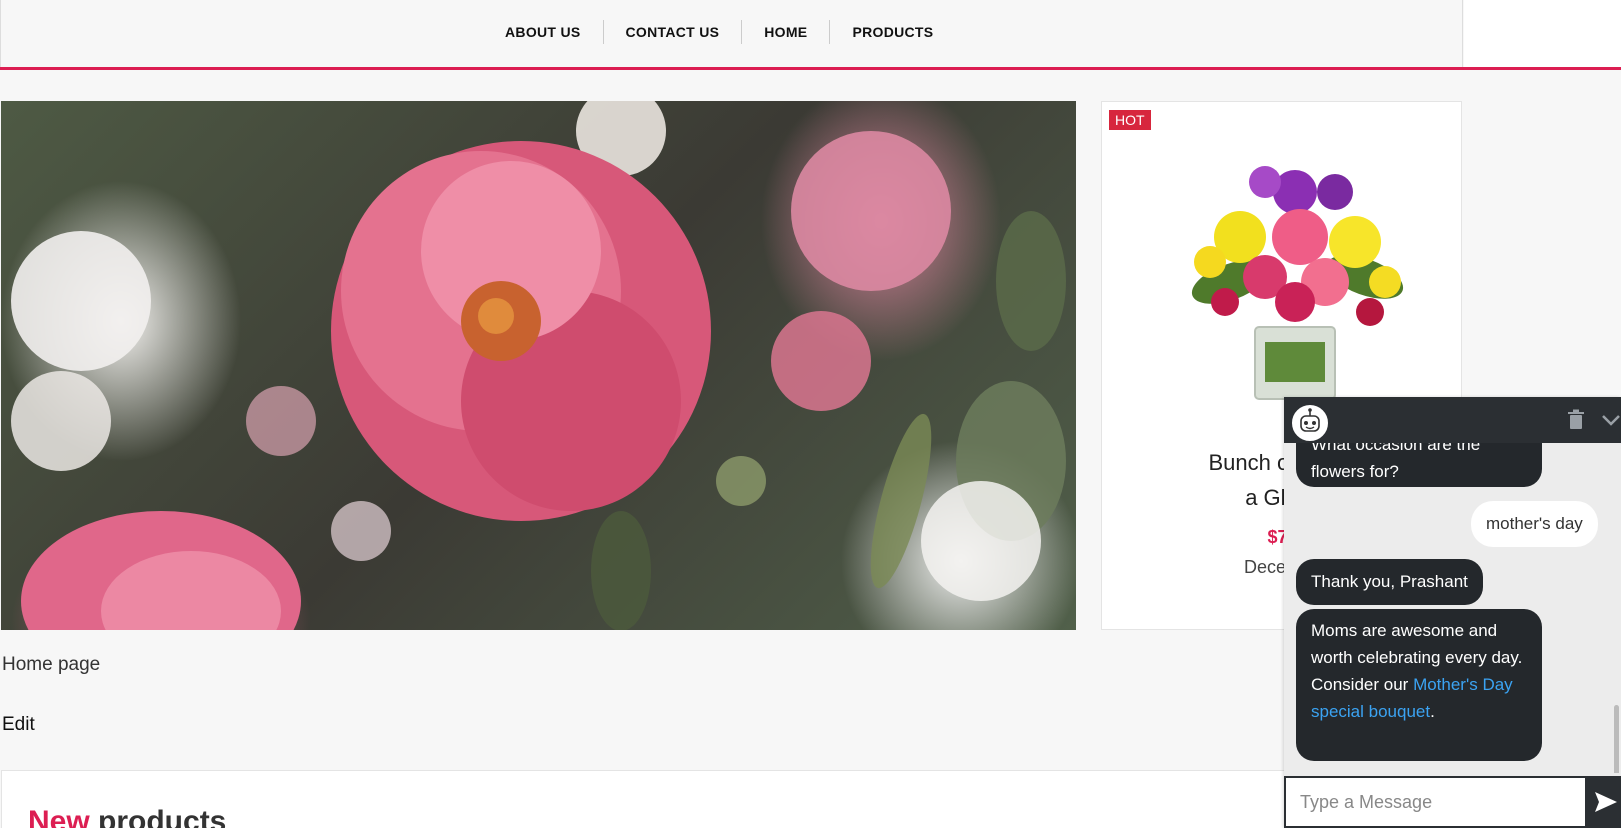 The height and width of the screenshot is (828, 1621). What do you see at coordinates (59, 816) in the screenshot?
I see `heading-accent-word: New` at bounding box center [59, 816].